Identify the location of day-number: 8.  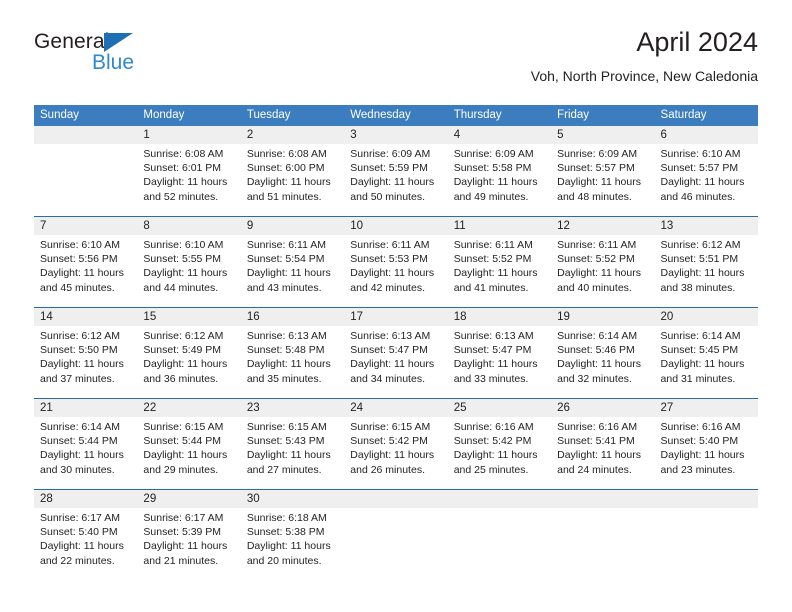
(188, 226).